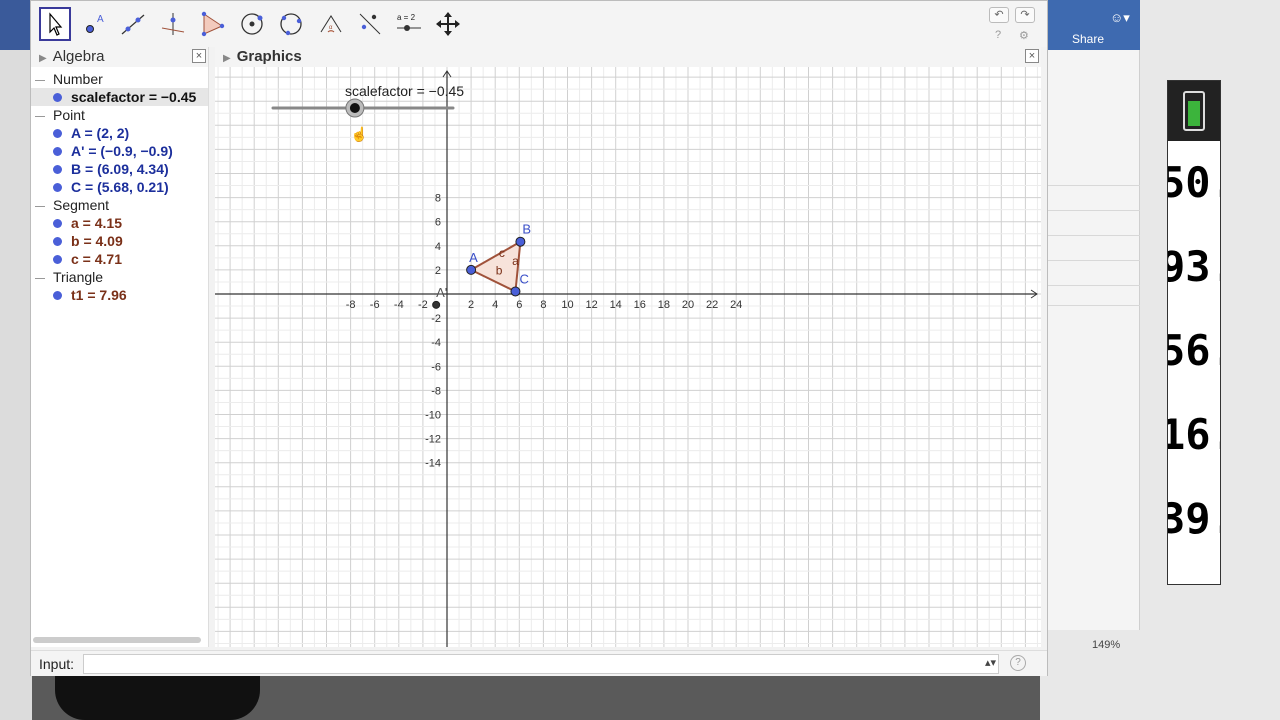  I want to click on algebra-category: Number, so click(119, 79).